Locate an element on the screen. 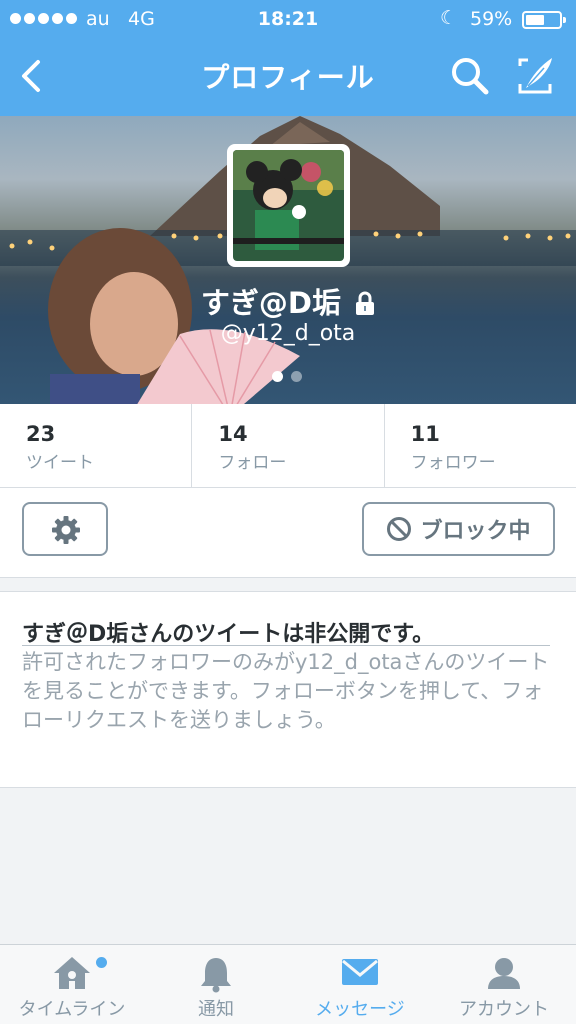  tab-messages: メッセージ is located at coordinates (360, 984).